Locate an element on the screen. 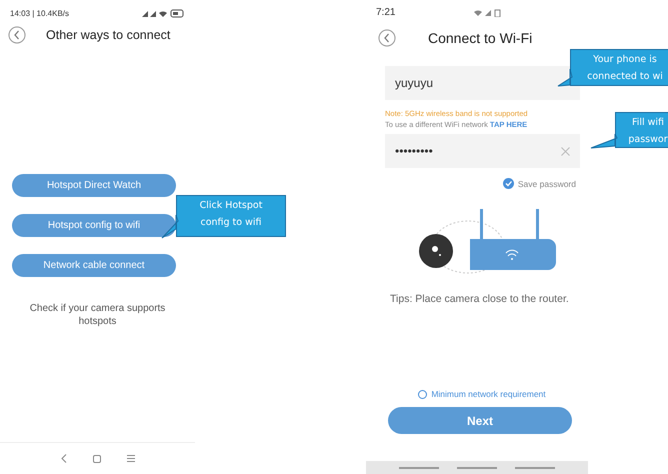 Image resolution: width=668 pixels, height=474 pixels. screen-title: Connect to Wi-Fi is located at coordinates (480, 38).